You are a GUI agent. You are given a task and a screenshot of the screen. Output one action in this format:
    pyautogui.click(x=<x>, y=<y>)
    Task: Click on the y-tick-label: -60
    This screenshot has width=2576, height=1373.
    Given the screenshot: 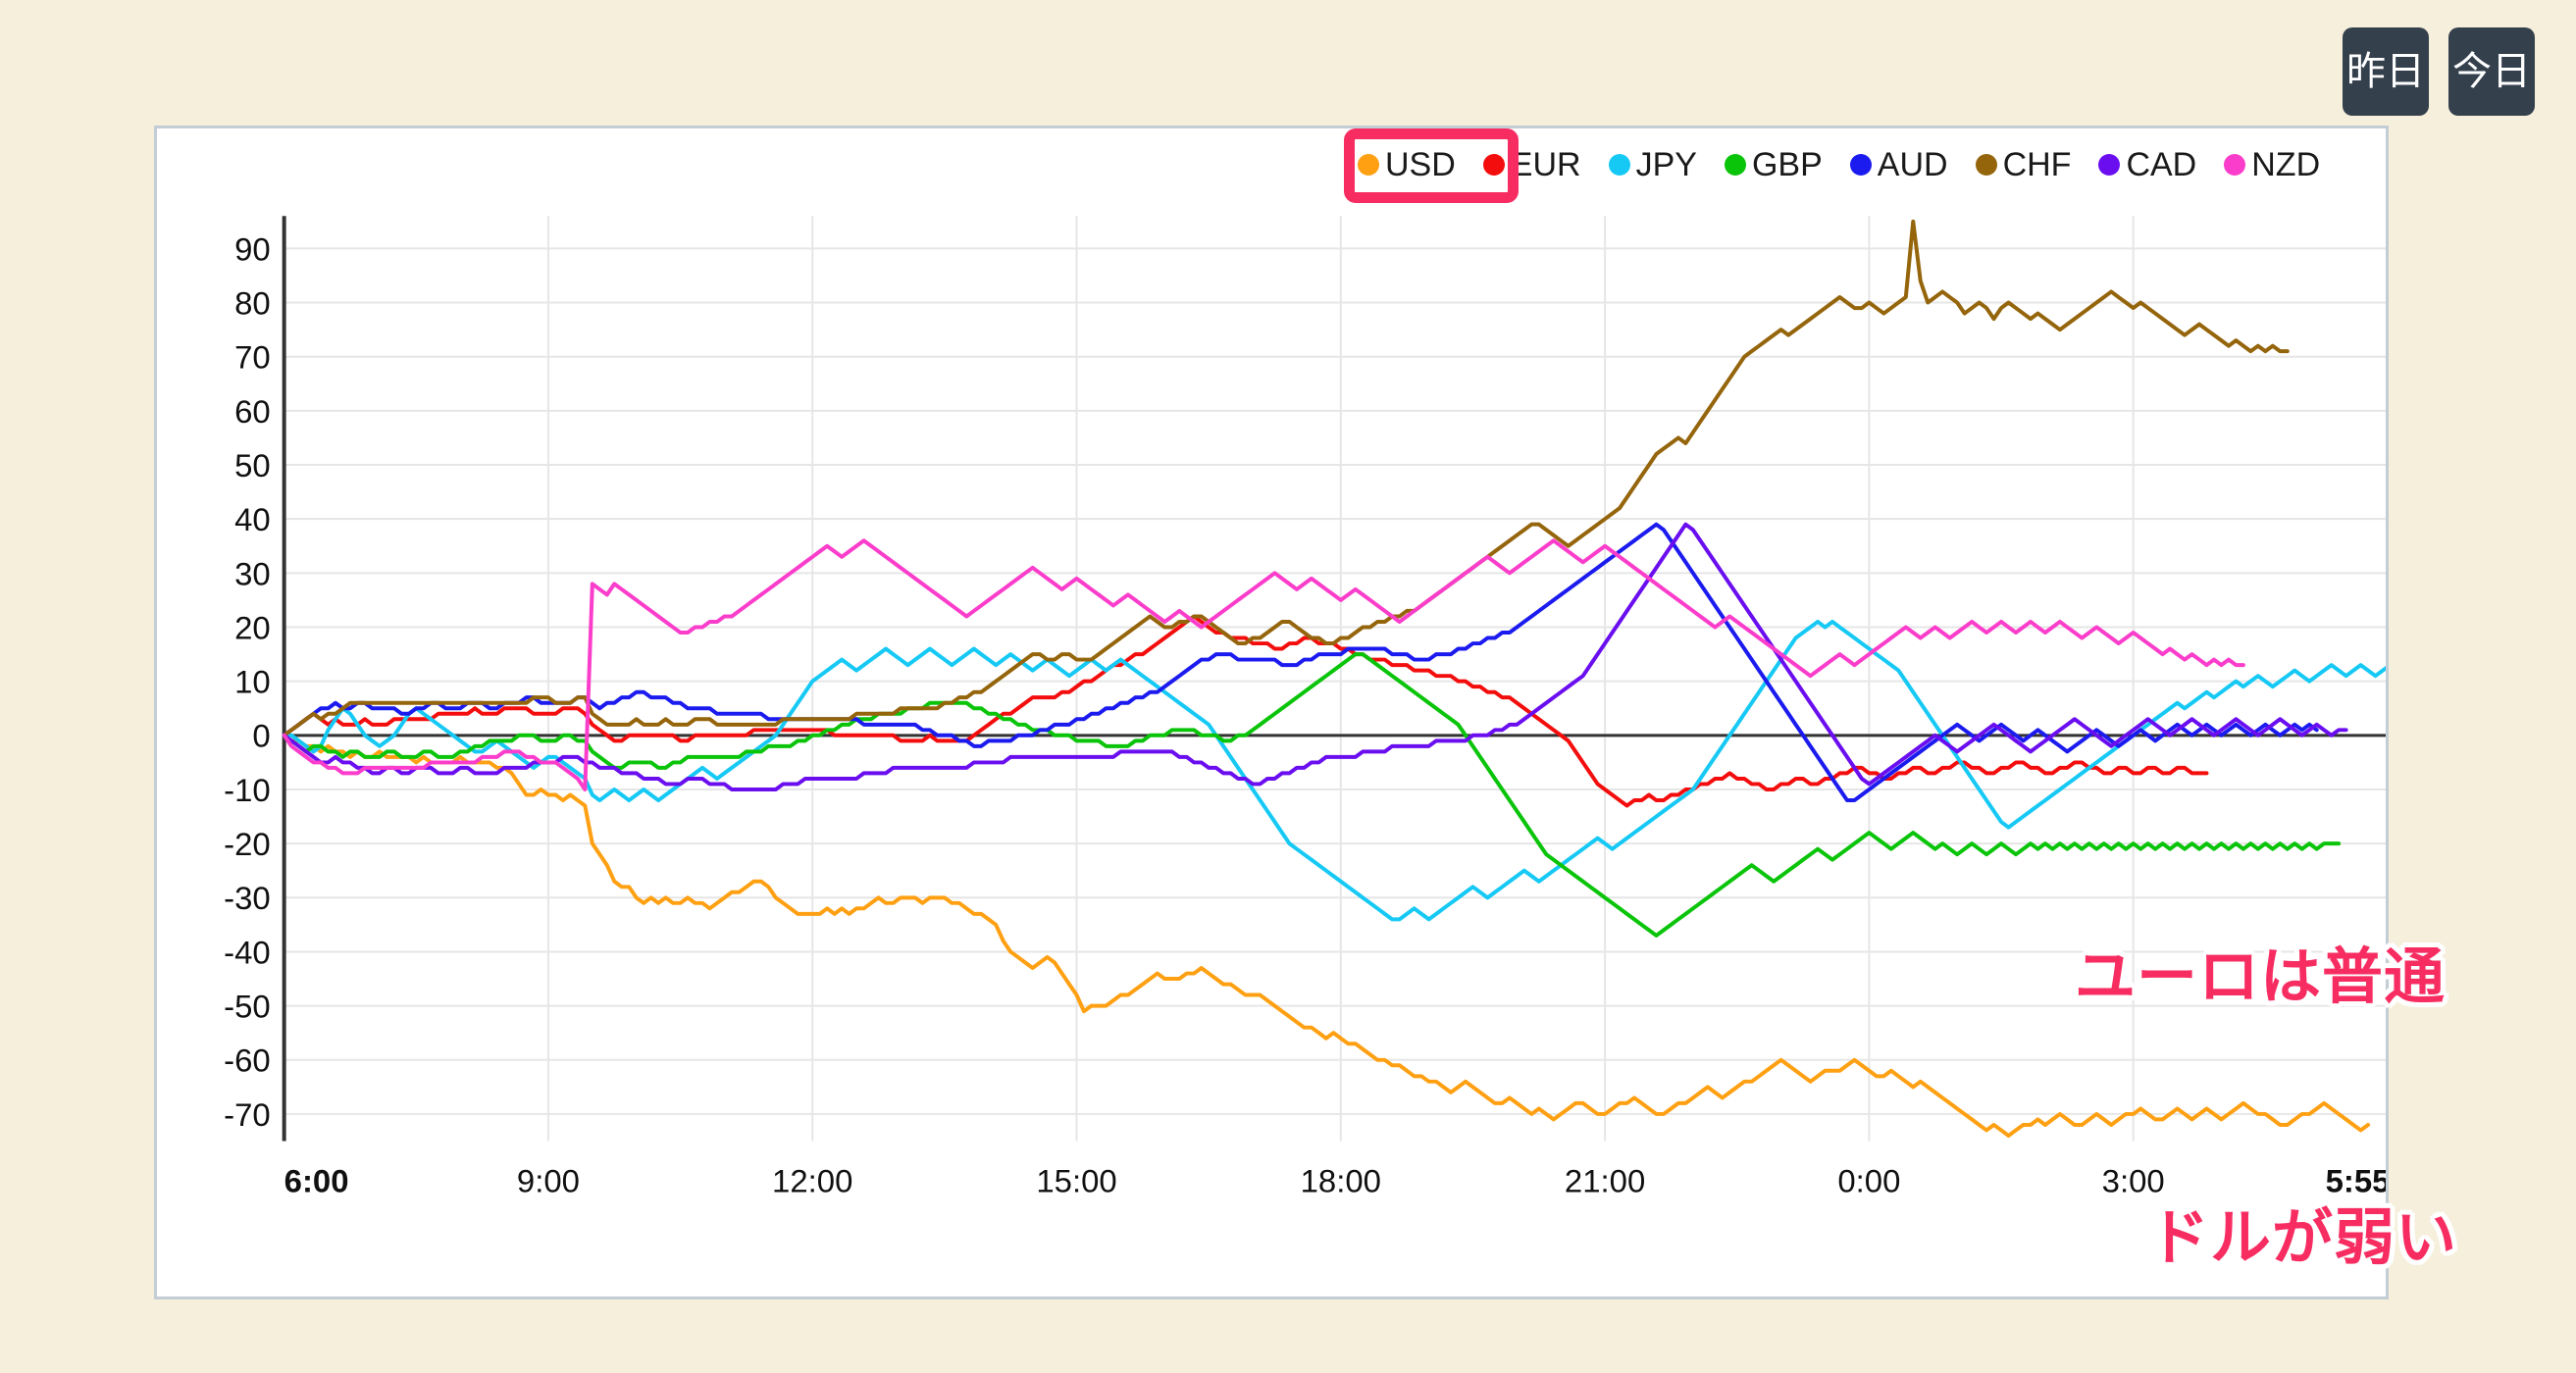 What is the action you would take?
    pyautogui.click(x=247, y=1060)
    